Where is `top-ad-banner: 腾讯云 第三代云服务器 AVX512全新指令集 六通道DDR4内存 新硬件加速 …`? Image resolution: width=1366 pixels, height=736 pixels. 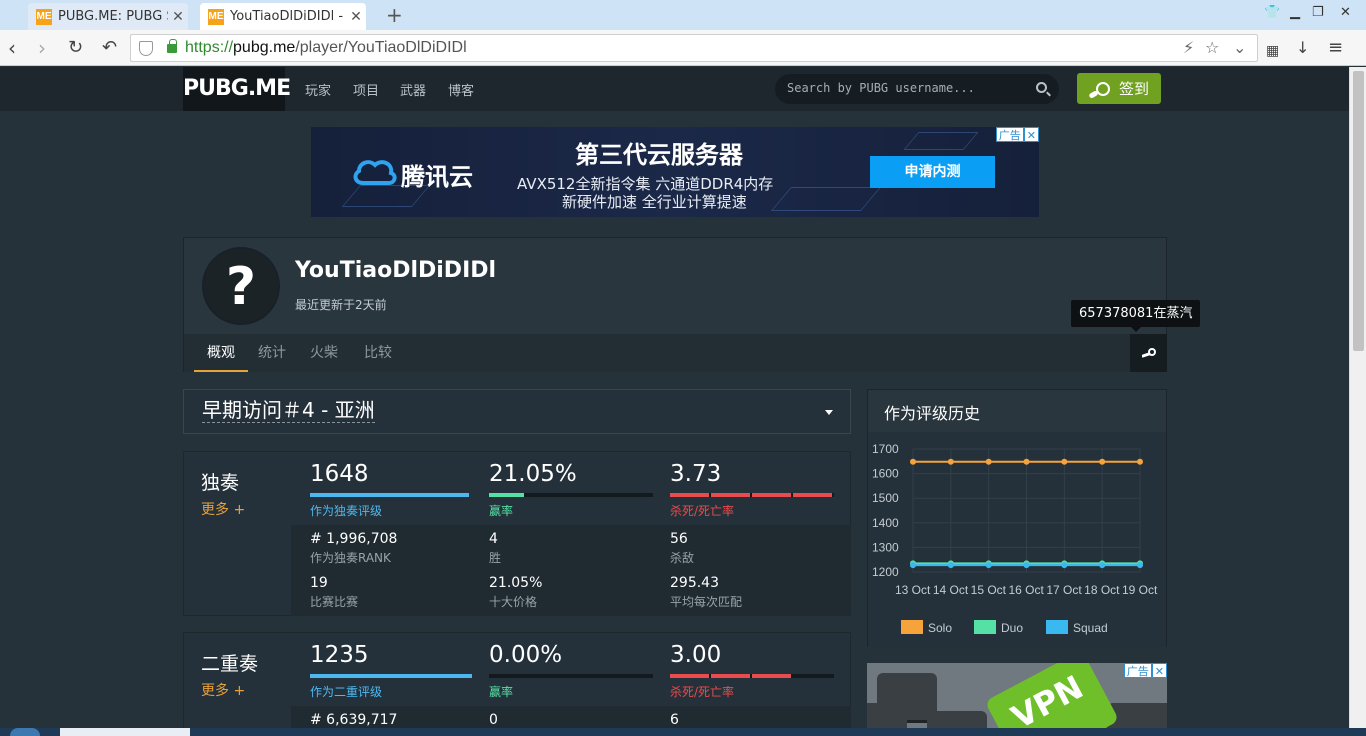
top-ad-banner: 腾讯云 第三代云服务器 AVX512全新指令集 六通道DDR4内存 新硬件加速 … is located at coordinates (675, 172).